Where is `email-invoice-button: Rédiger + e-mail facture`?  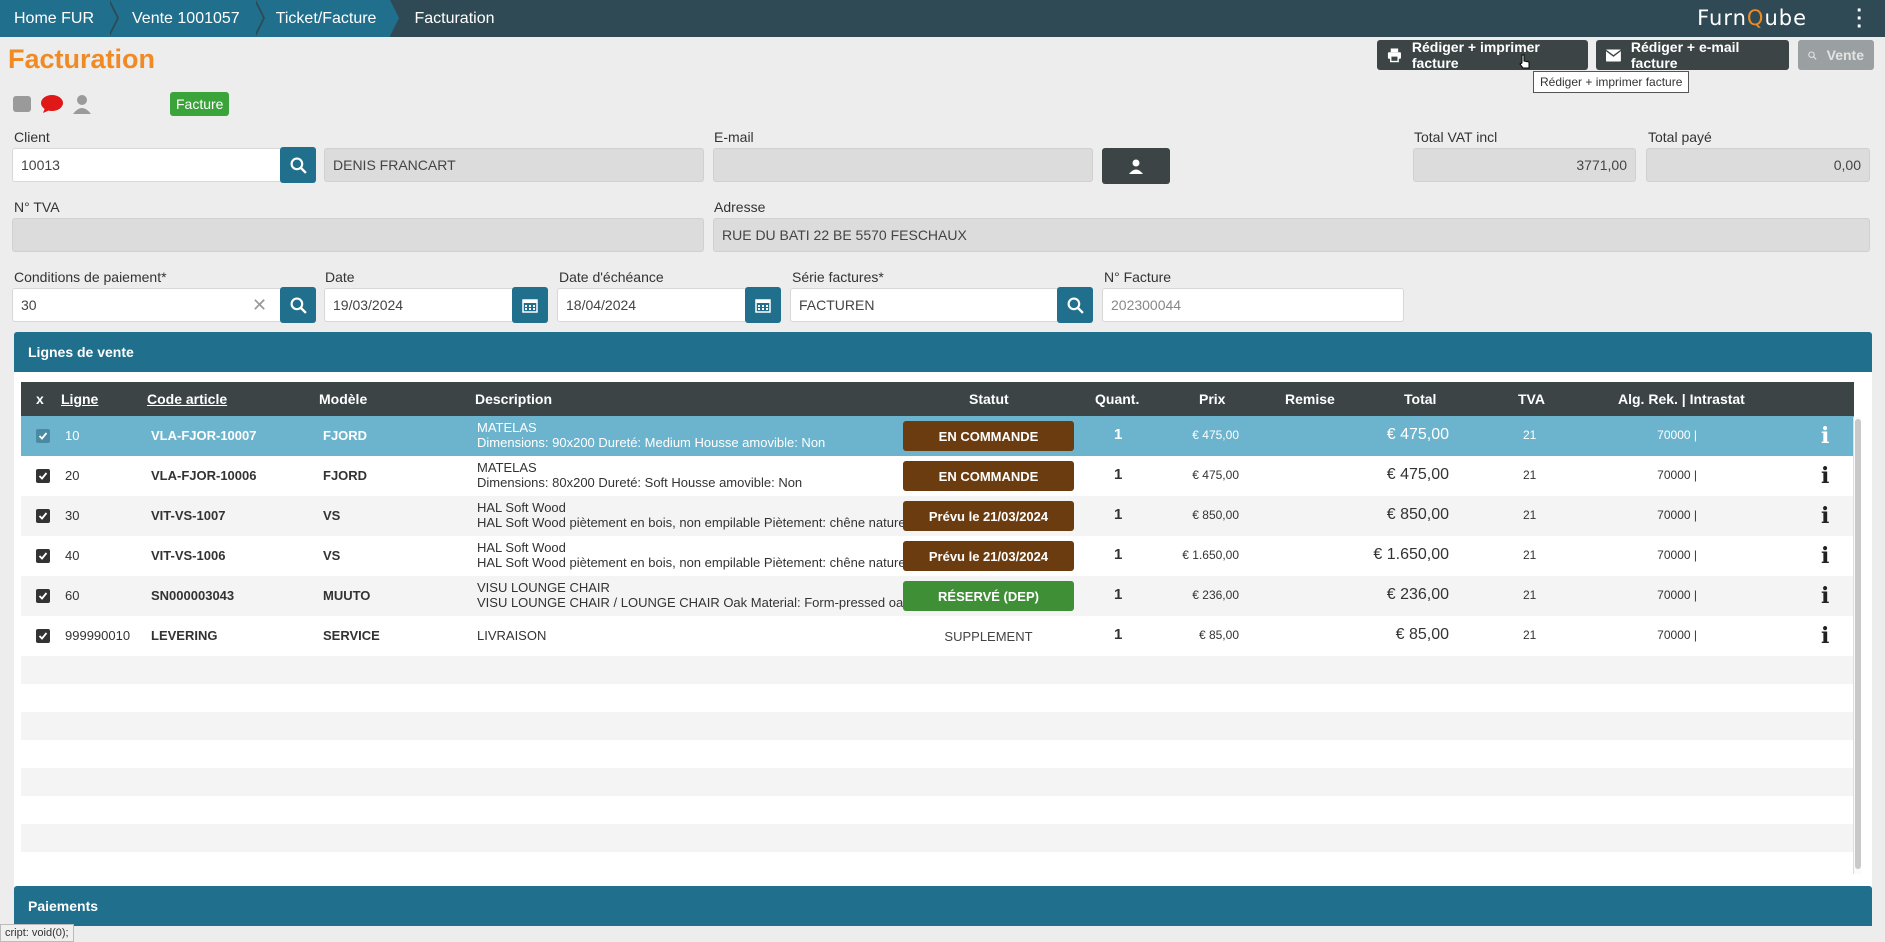
email-invoice-button: Rédiger + e-mail facture is located at coordinates (1692, 55).